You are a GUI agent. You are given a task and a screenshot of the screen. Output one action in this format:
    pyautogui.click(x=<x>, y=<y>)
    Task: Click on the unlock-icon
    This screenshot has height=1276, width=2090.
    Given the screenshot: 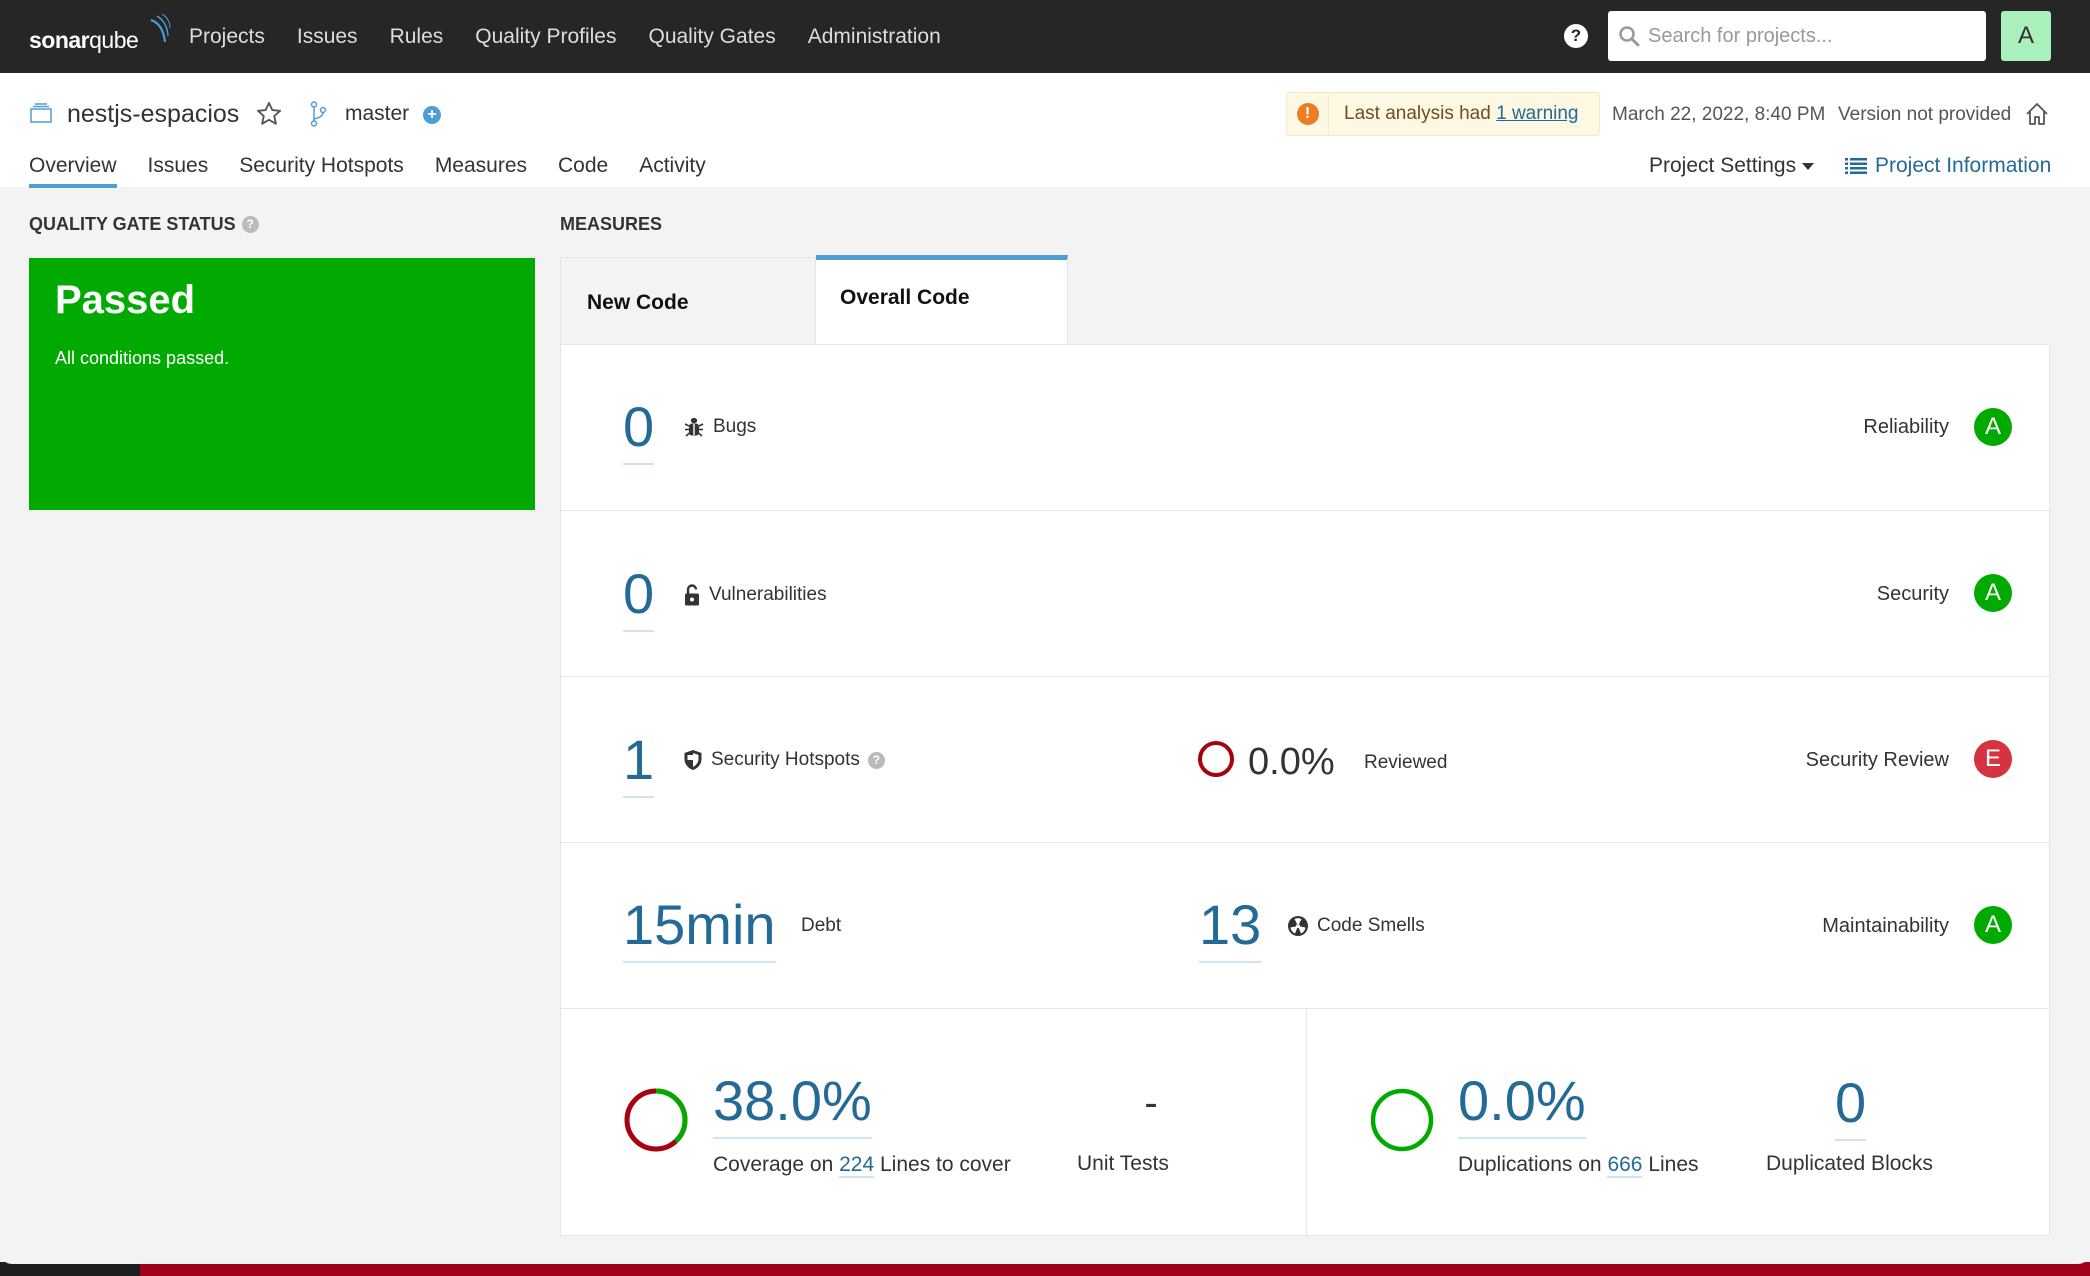 What is the action you would take?
    pyautogui.click(x=692, y=595)
    